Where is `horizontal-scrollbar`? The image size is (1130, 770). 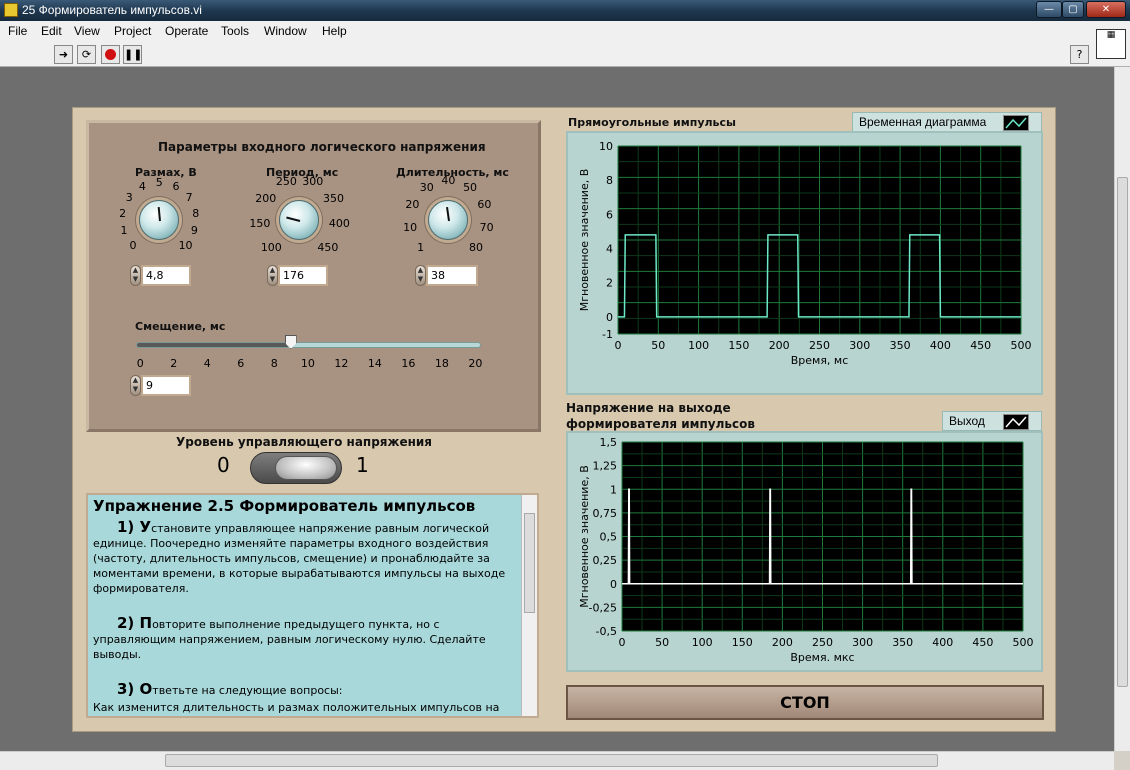 horizontal-scrollbar is located at coordinates (557, 760).